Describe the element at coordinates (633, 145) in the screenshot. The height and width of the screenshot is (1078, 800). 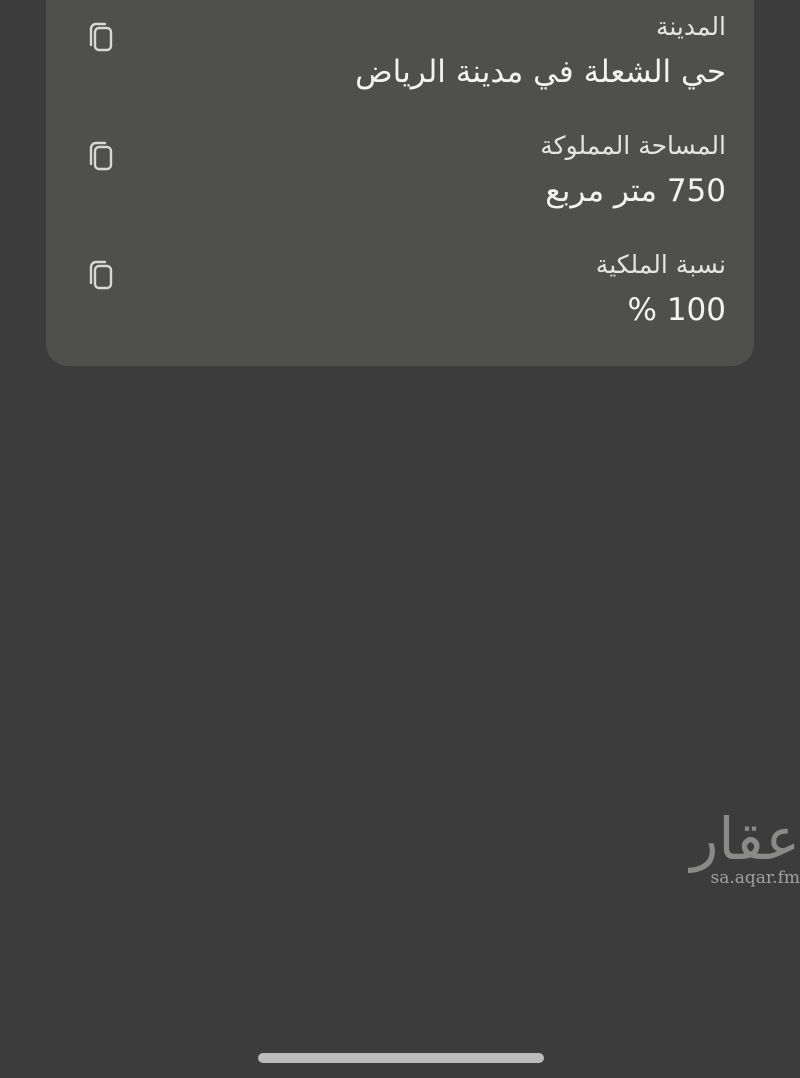
I see `detail-label: المساحة المملوكة` at that location.